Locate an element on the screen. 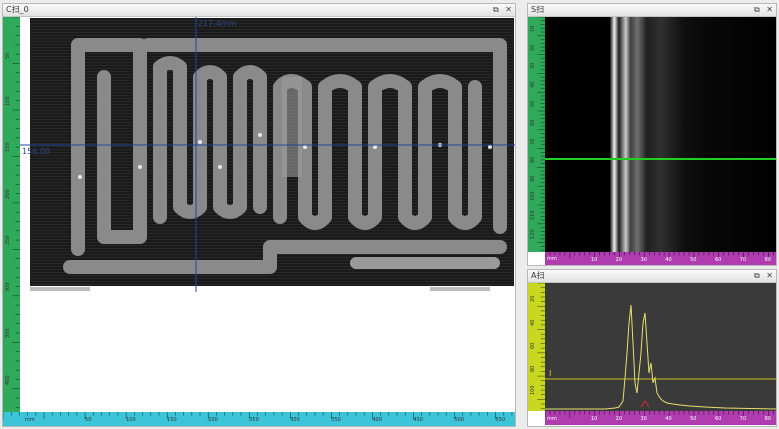 The width and height of the screenshot is (779, 429). a-scan-panel: A扫 ⧉ ✕ 20 40 60 80 100 I mm 10 20 30 40 50 60 70 80 is located at coordinates (652, 348).